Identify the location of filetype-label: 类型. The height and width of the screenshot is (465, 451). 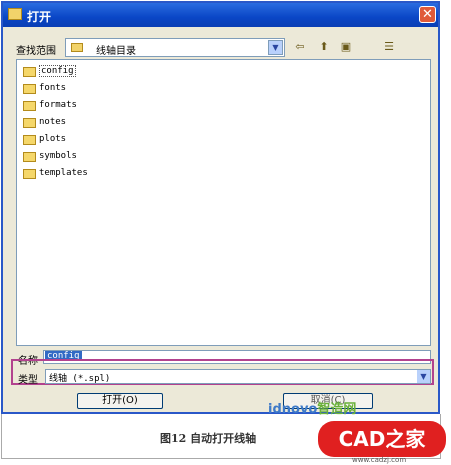
(28, 380).